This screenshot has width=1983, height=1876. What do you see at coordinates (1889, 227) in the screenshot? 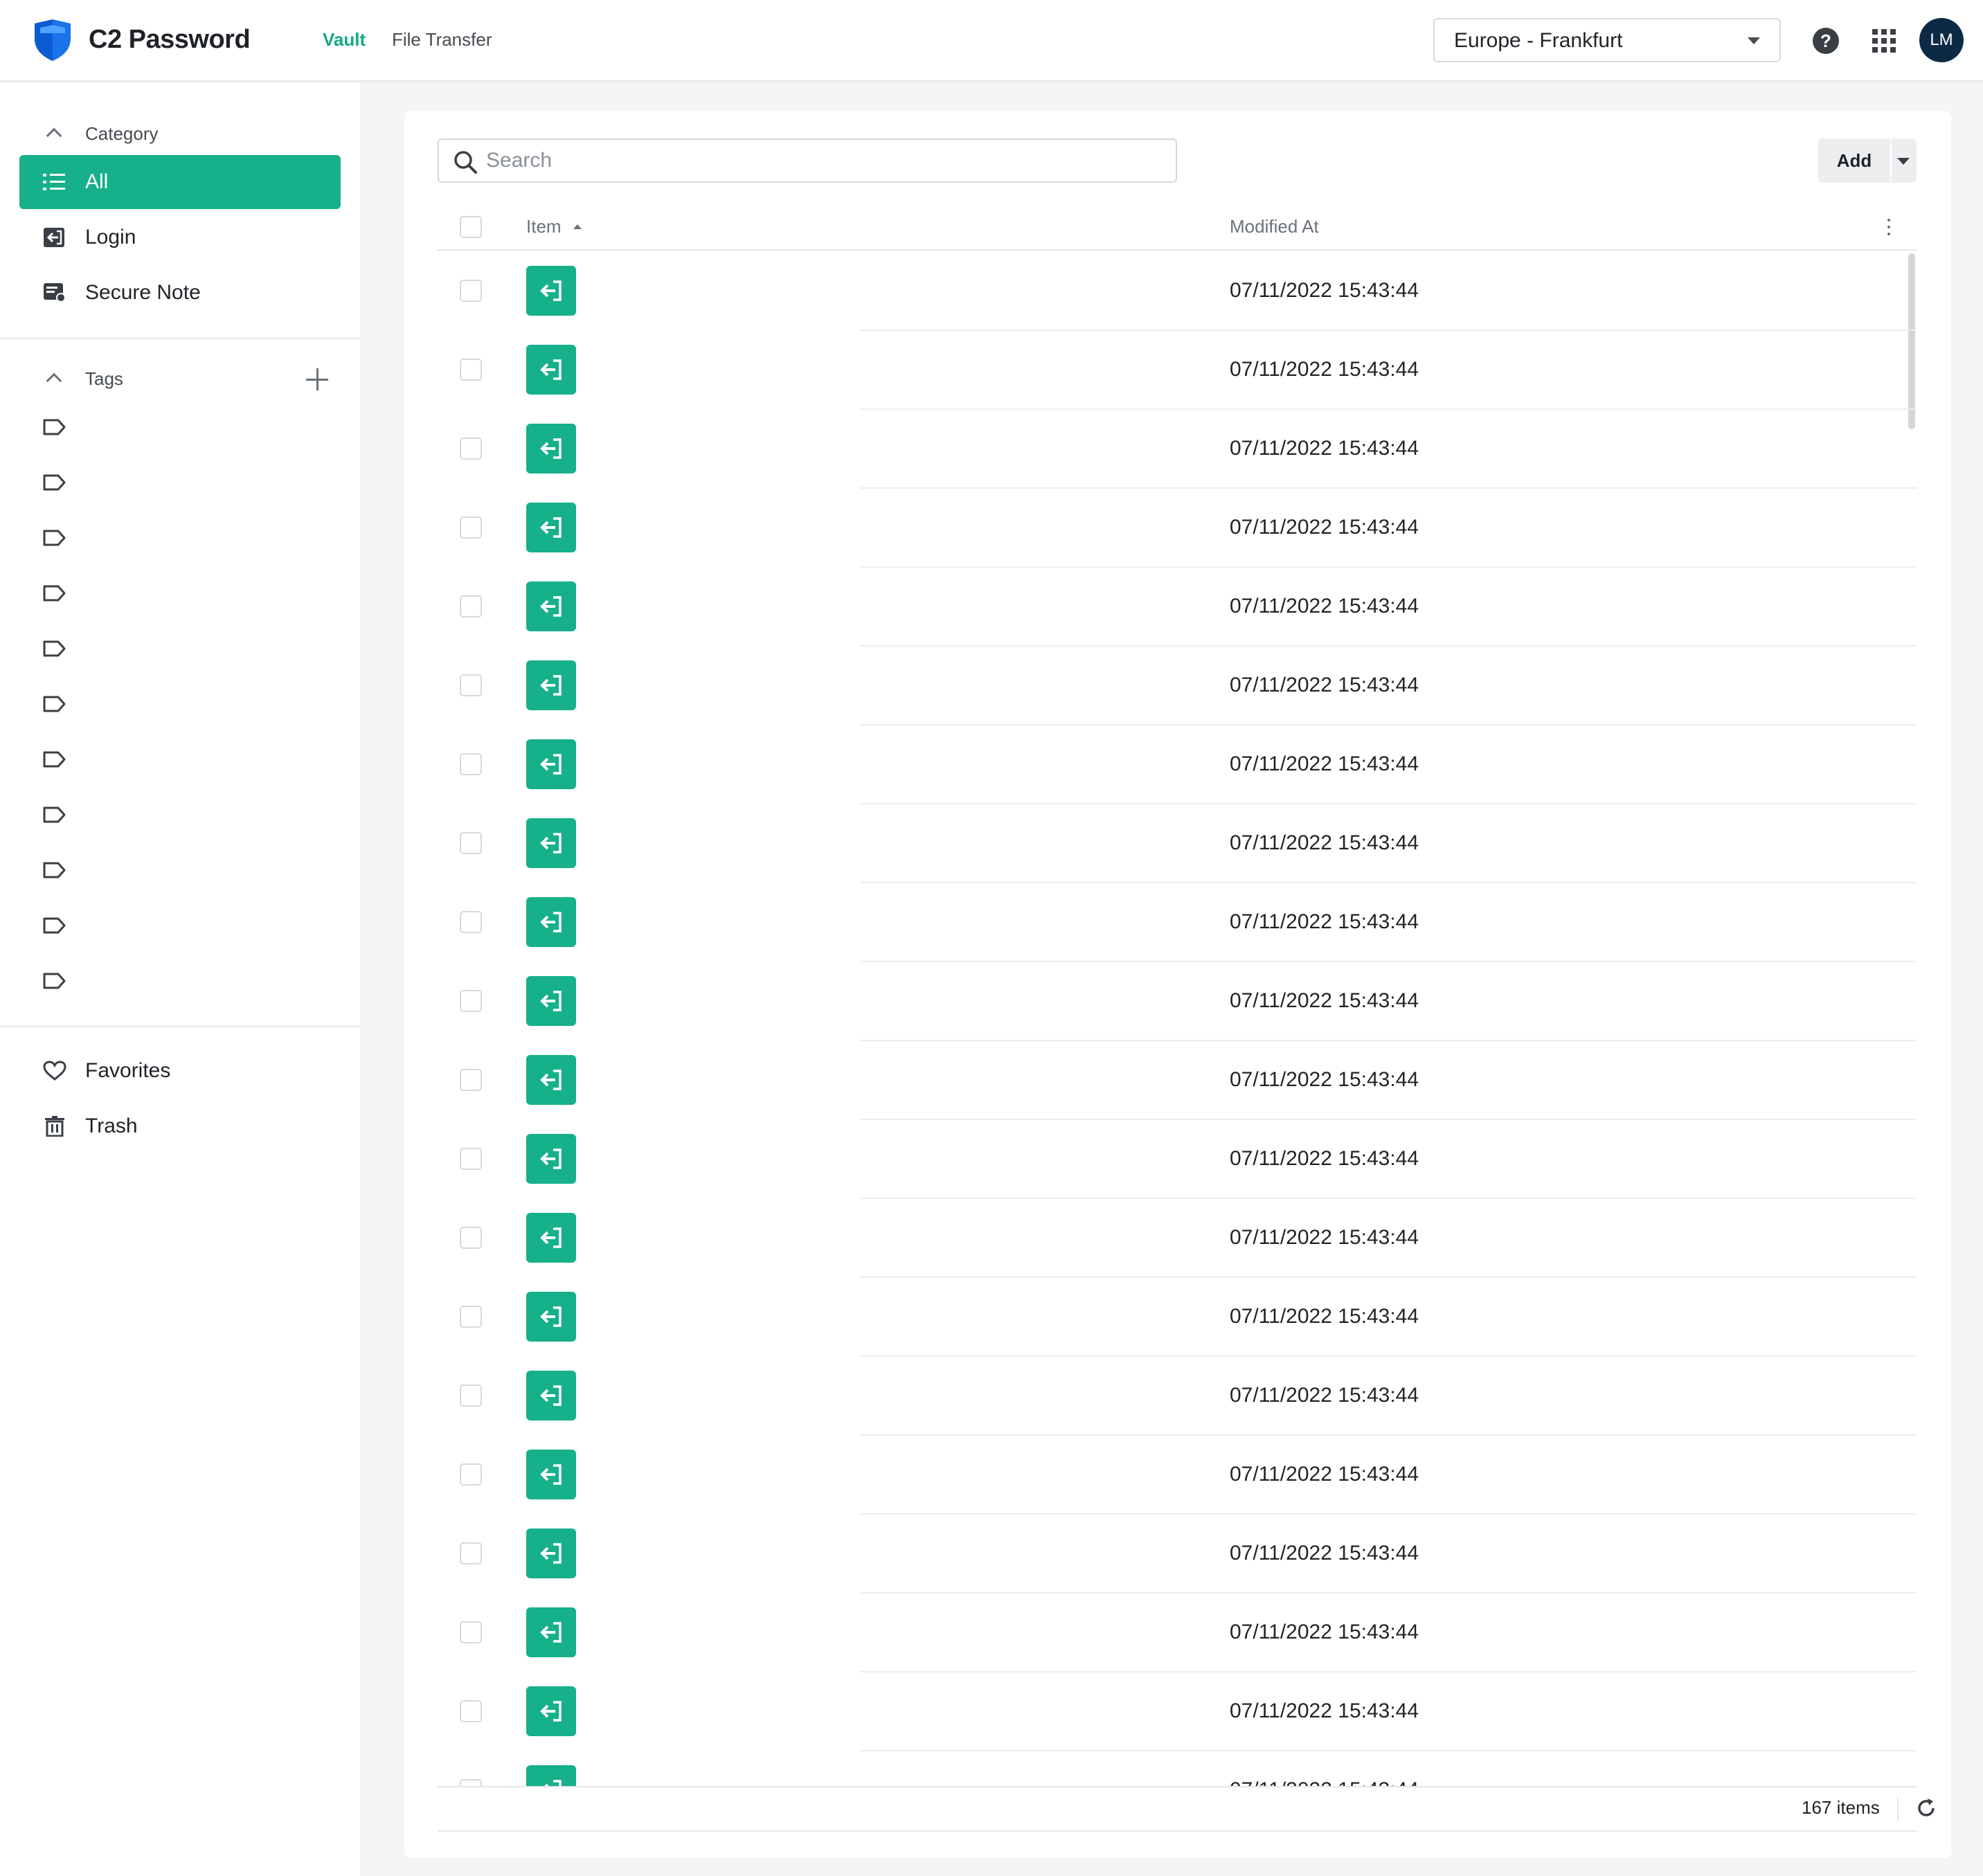
I see `column-options-icon` at bounding box center [1889, 227].